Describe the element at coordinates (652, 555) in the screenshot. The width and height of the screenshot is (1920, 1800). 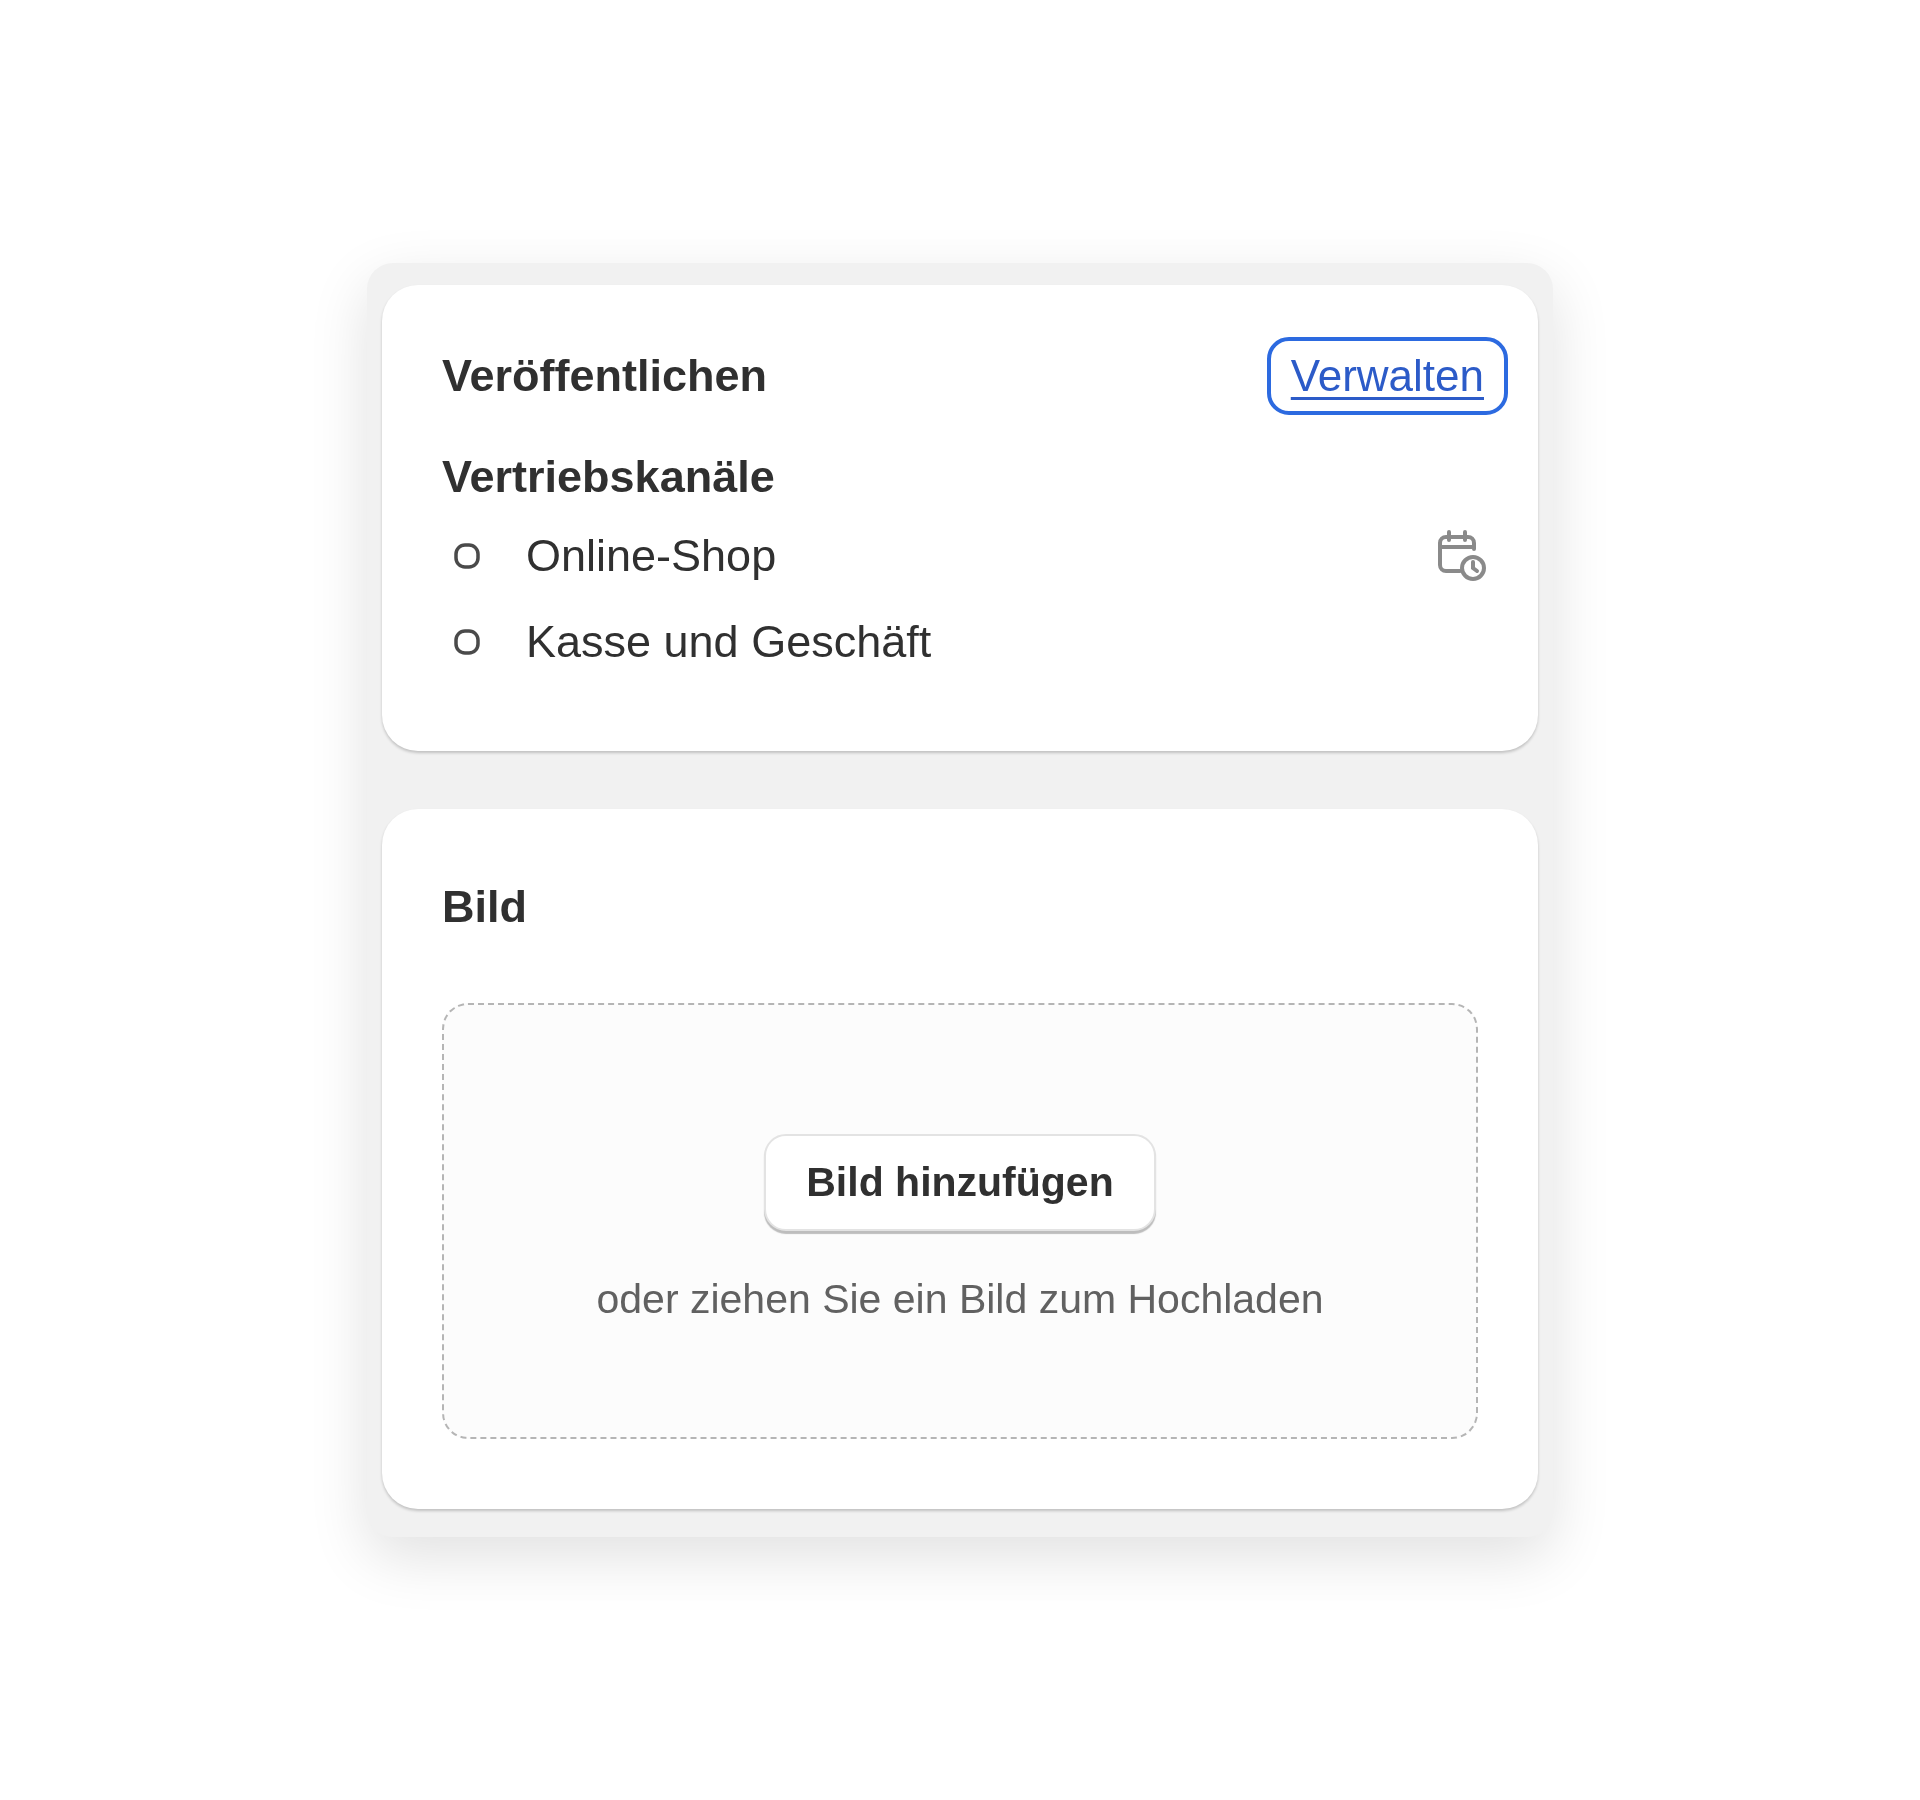
I see `channel-name: Online-Shop` at that location.